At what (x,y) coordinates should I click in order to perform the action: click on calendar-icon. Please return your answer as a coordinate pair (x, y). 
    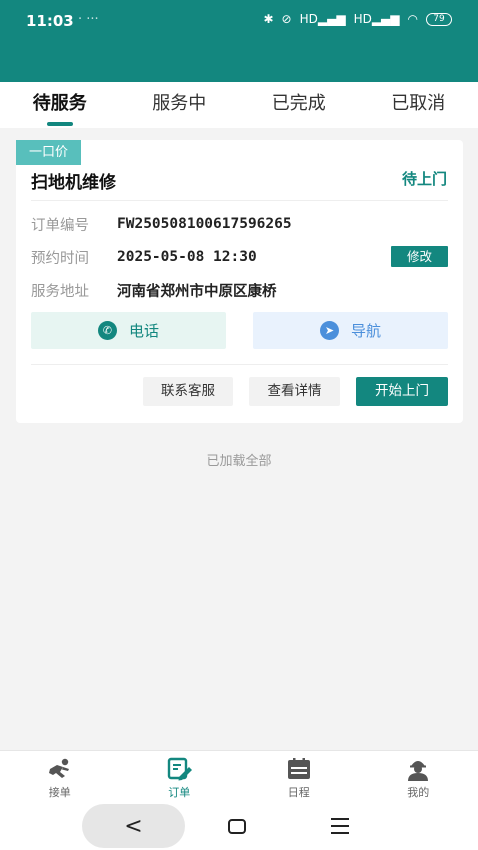
    Looking at the image, I should click on (298, 768).